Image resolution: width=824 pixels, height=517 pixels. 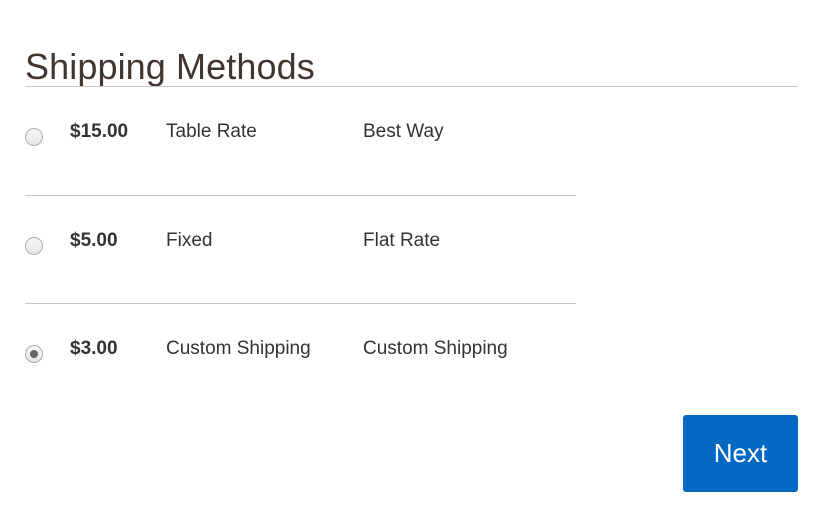 I want to click on next-button: Next, so click(x=740, y=453).